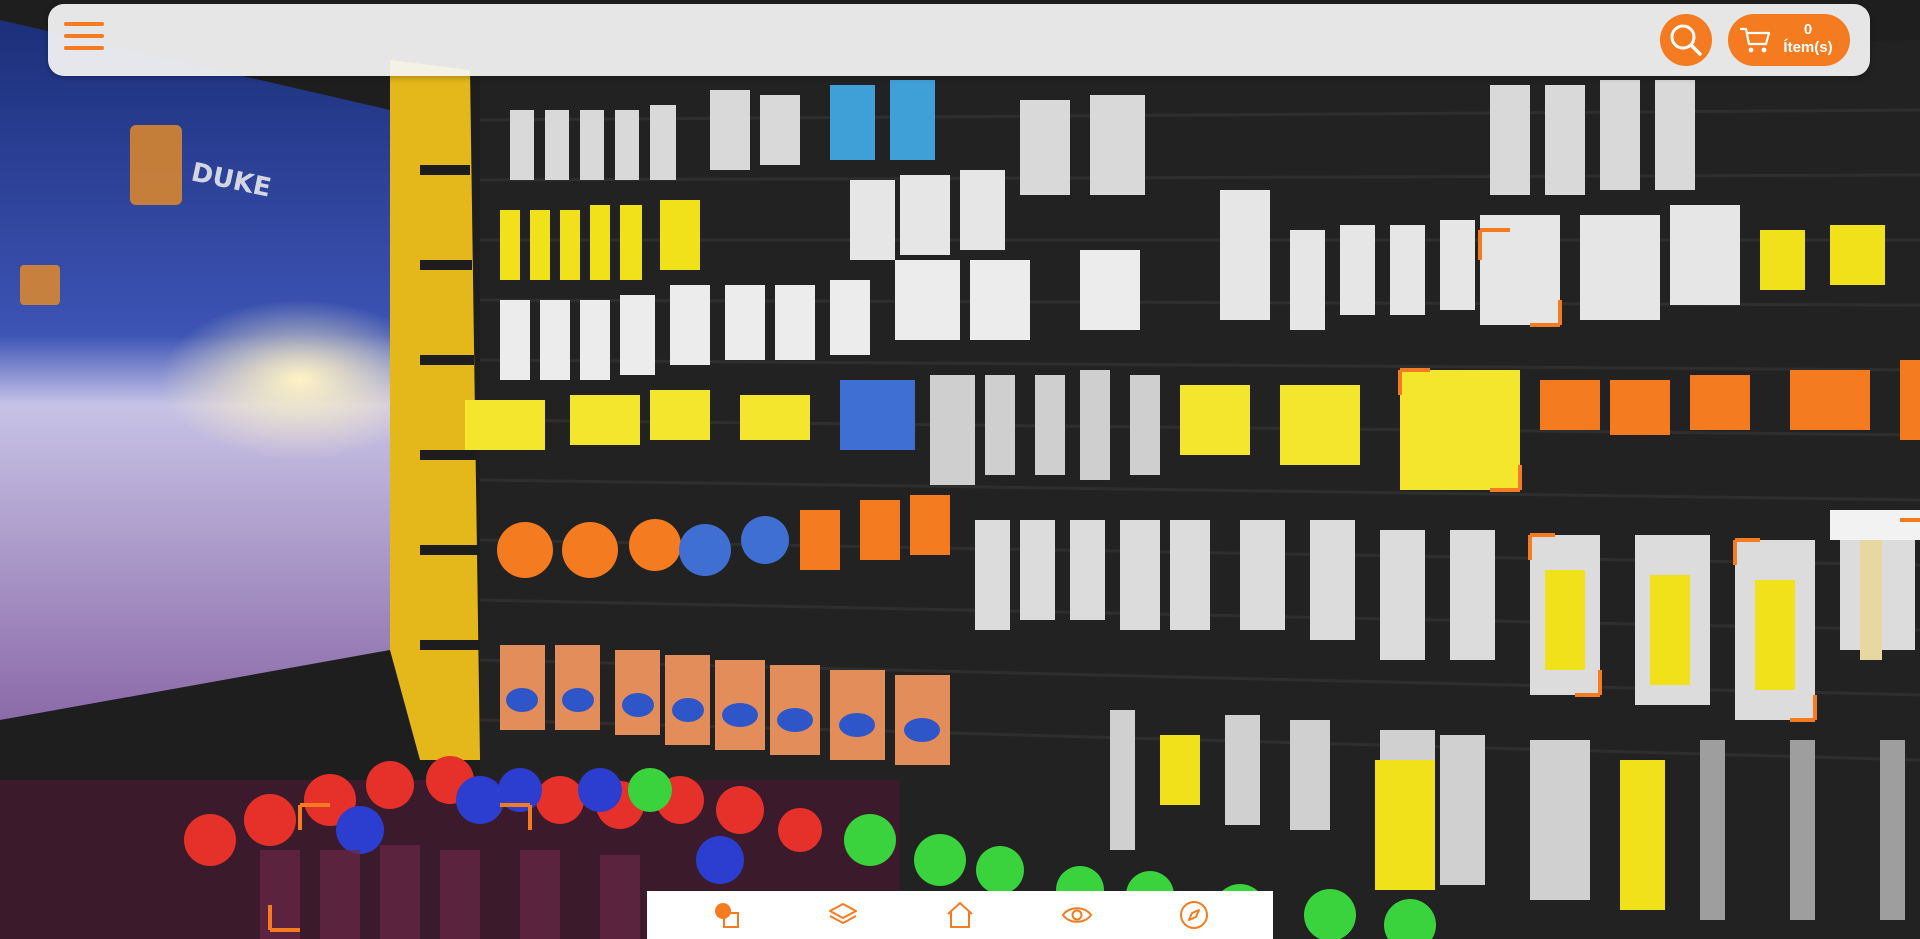 This screenshot has width=1920, height=939. What do you see at coordinates (84, 39) in the screenshot?
I see `hamburger-menu-icon` at bounding box center [84, 39].